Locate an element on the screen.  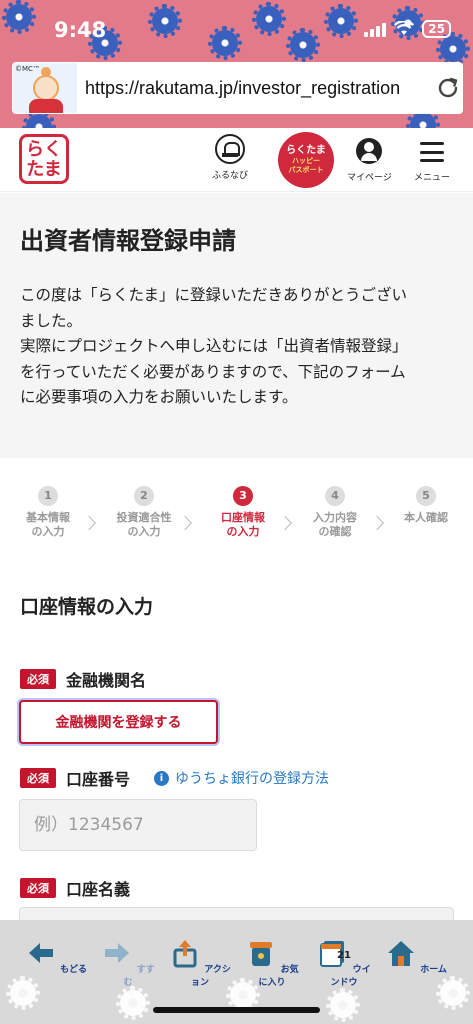
forward-arrow-icon is located at coordinates (117, 953).